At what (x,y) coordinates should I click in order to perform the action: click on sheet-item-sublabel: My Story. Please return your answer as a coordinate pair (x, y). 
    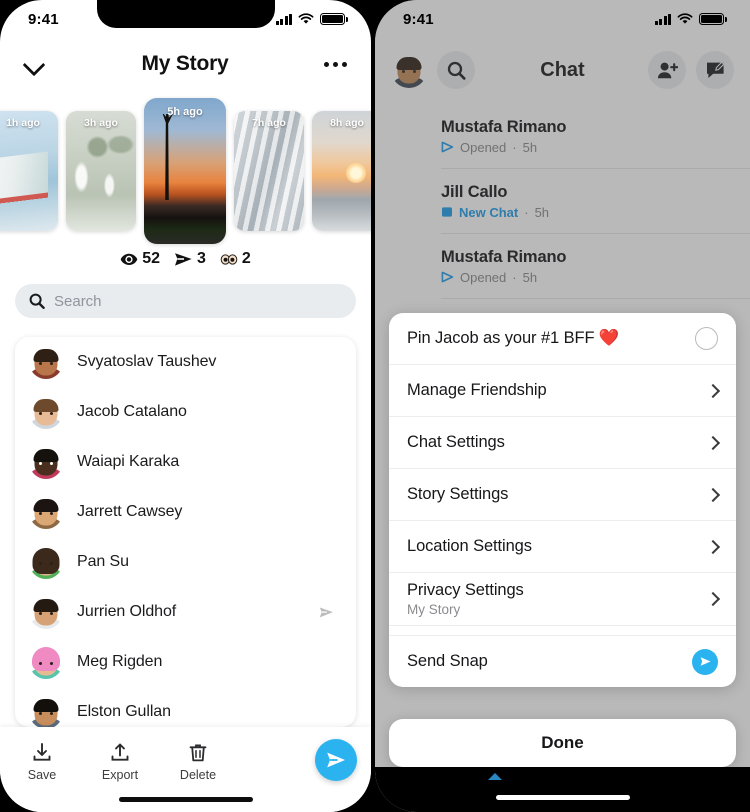
    Looking at the image, I should click on (434, 609).